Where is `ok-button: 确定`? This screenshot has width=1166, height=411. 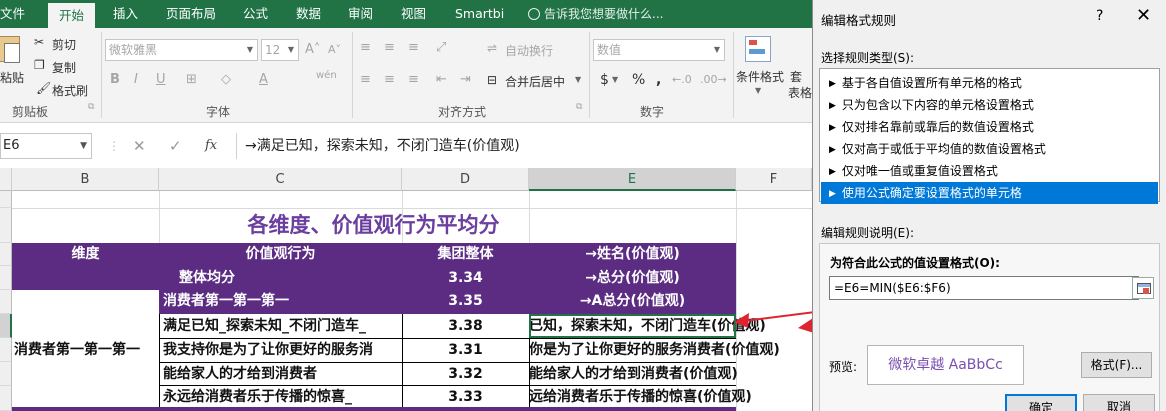
ok-button: 确定 is located at coordinates (1041, 402).